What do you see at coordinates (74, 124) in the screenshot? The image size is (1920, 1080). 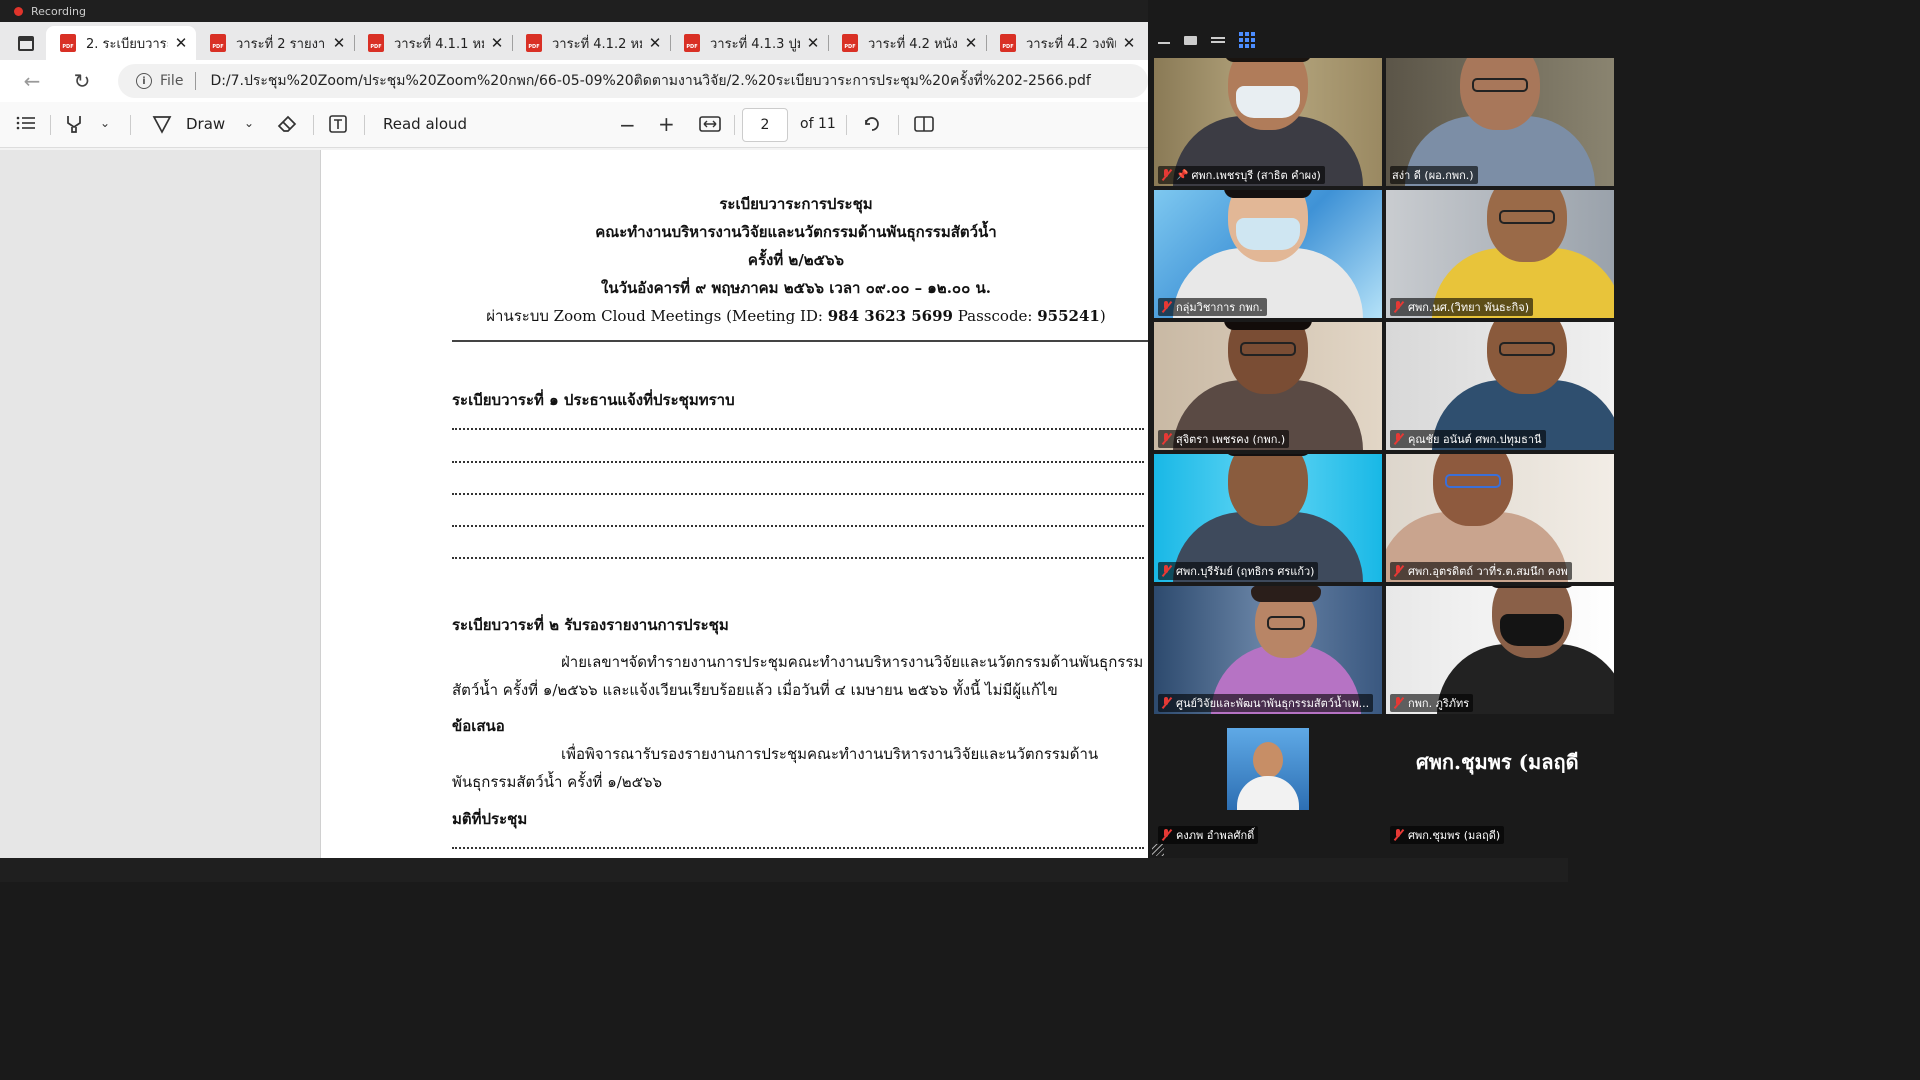 I see `highlight-icon` at bounding box center [74, 124].